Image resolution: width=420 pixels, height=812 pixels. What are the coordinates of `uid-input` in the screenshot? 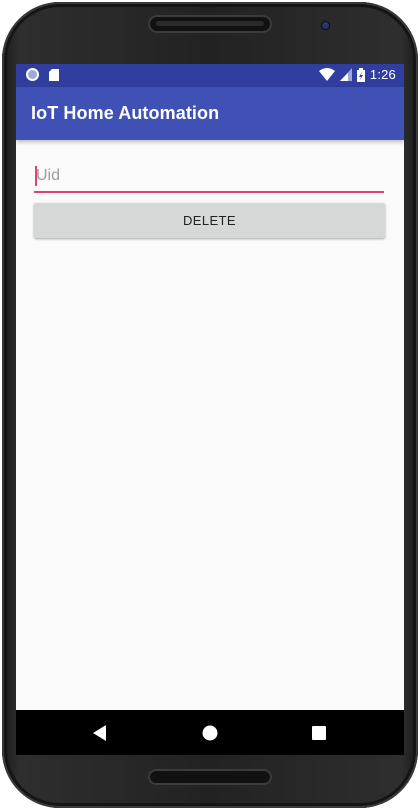 It's located at (206, 176).